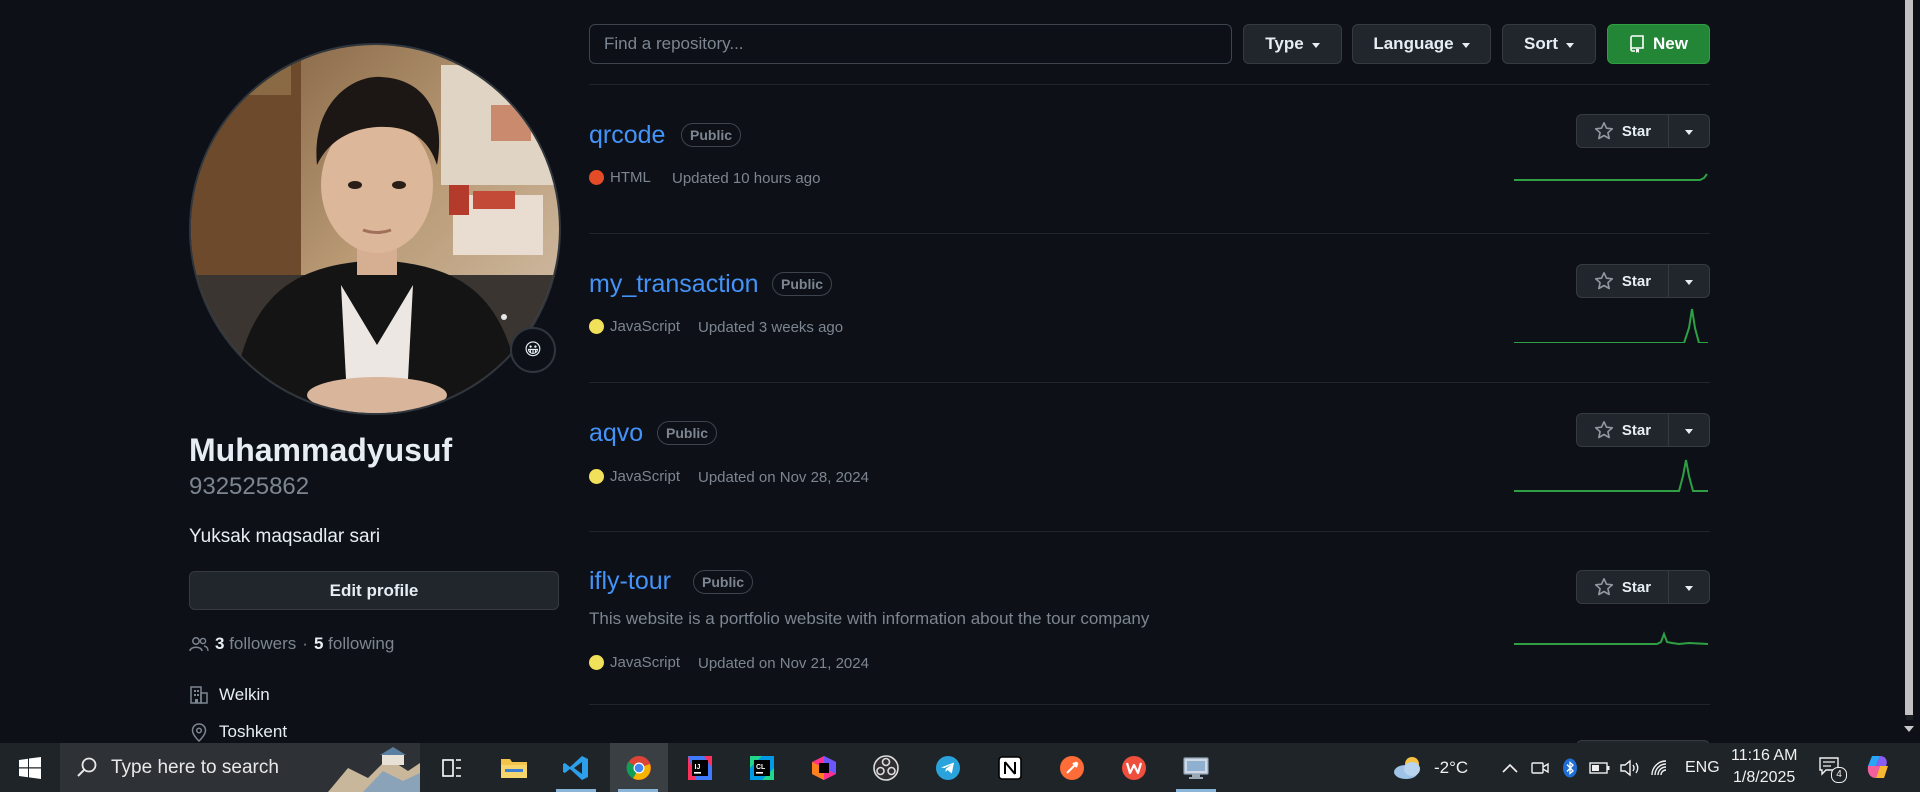 This screenshot has width=1920, height=792. Describe the element at coordinates (630, 581) in the screenshot. I see `repo-name-link: ifly-tour` at that location.